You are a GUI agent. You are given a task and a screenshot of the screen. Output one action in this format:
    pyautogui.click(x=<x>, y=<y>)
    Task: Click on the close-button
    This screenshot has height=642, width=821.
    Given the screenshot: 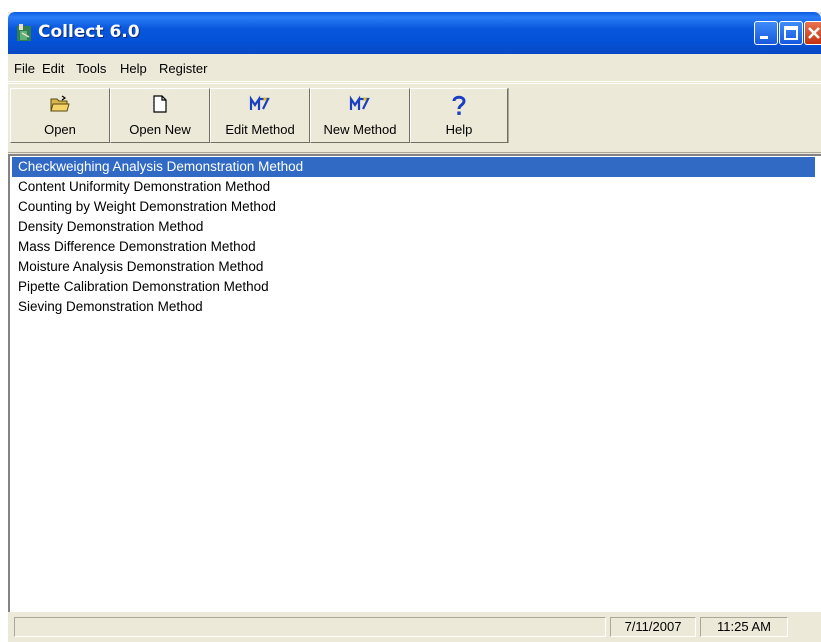 What is the action you would take?
    pyautogui.click(x=812, y=33)
    